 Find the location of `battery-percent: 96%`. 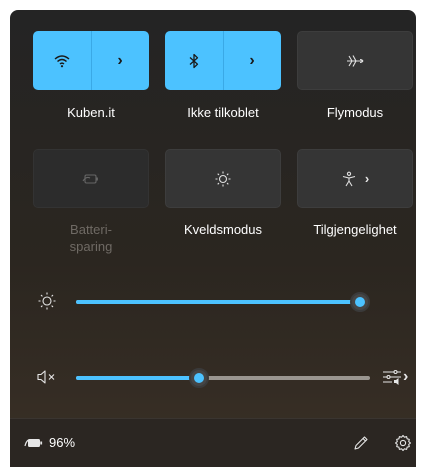

battery-percent: 96% is located at coordinates (62, 442).